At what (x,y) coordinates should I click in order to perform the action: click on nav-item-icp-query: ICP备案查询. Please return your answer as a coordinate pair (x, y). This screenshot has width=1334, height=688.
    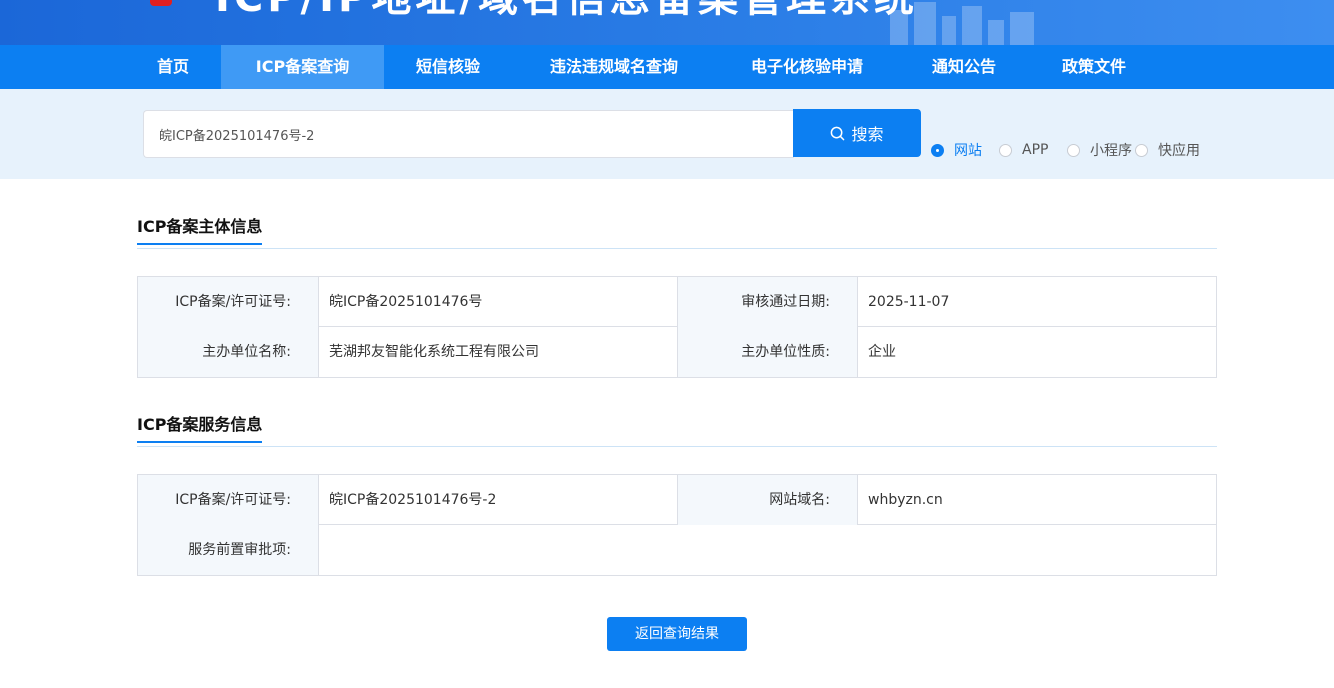
    Looking at the image, I should click on (302, 67).